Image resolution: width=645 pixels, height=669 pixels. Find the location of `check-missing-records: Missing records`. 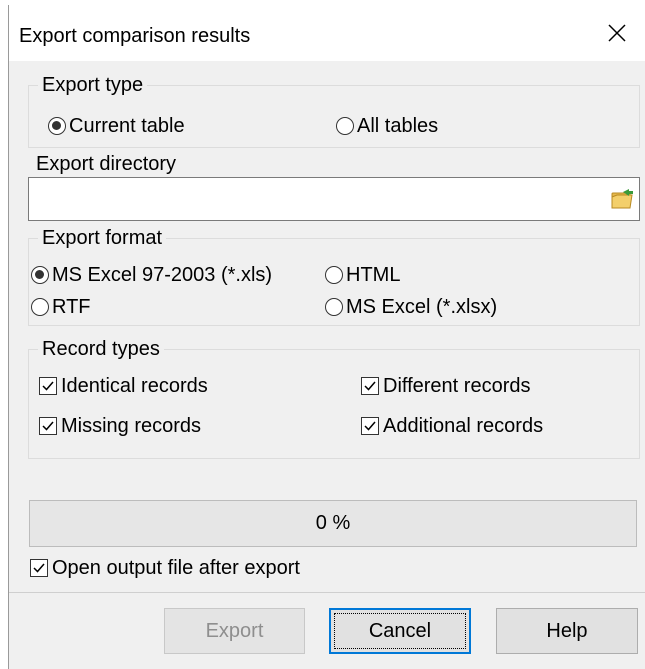

check-missing-records: Missing records is located at coordinates (120, 426).